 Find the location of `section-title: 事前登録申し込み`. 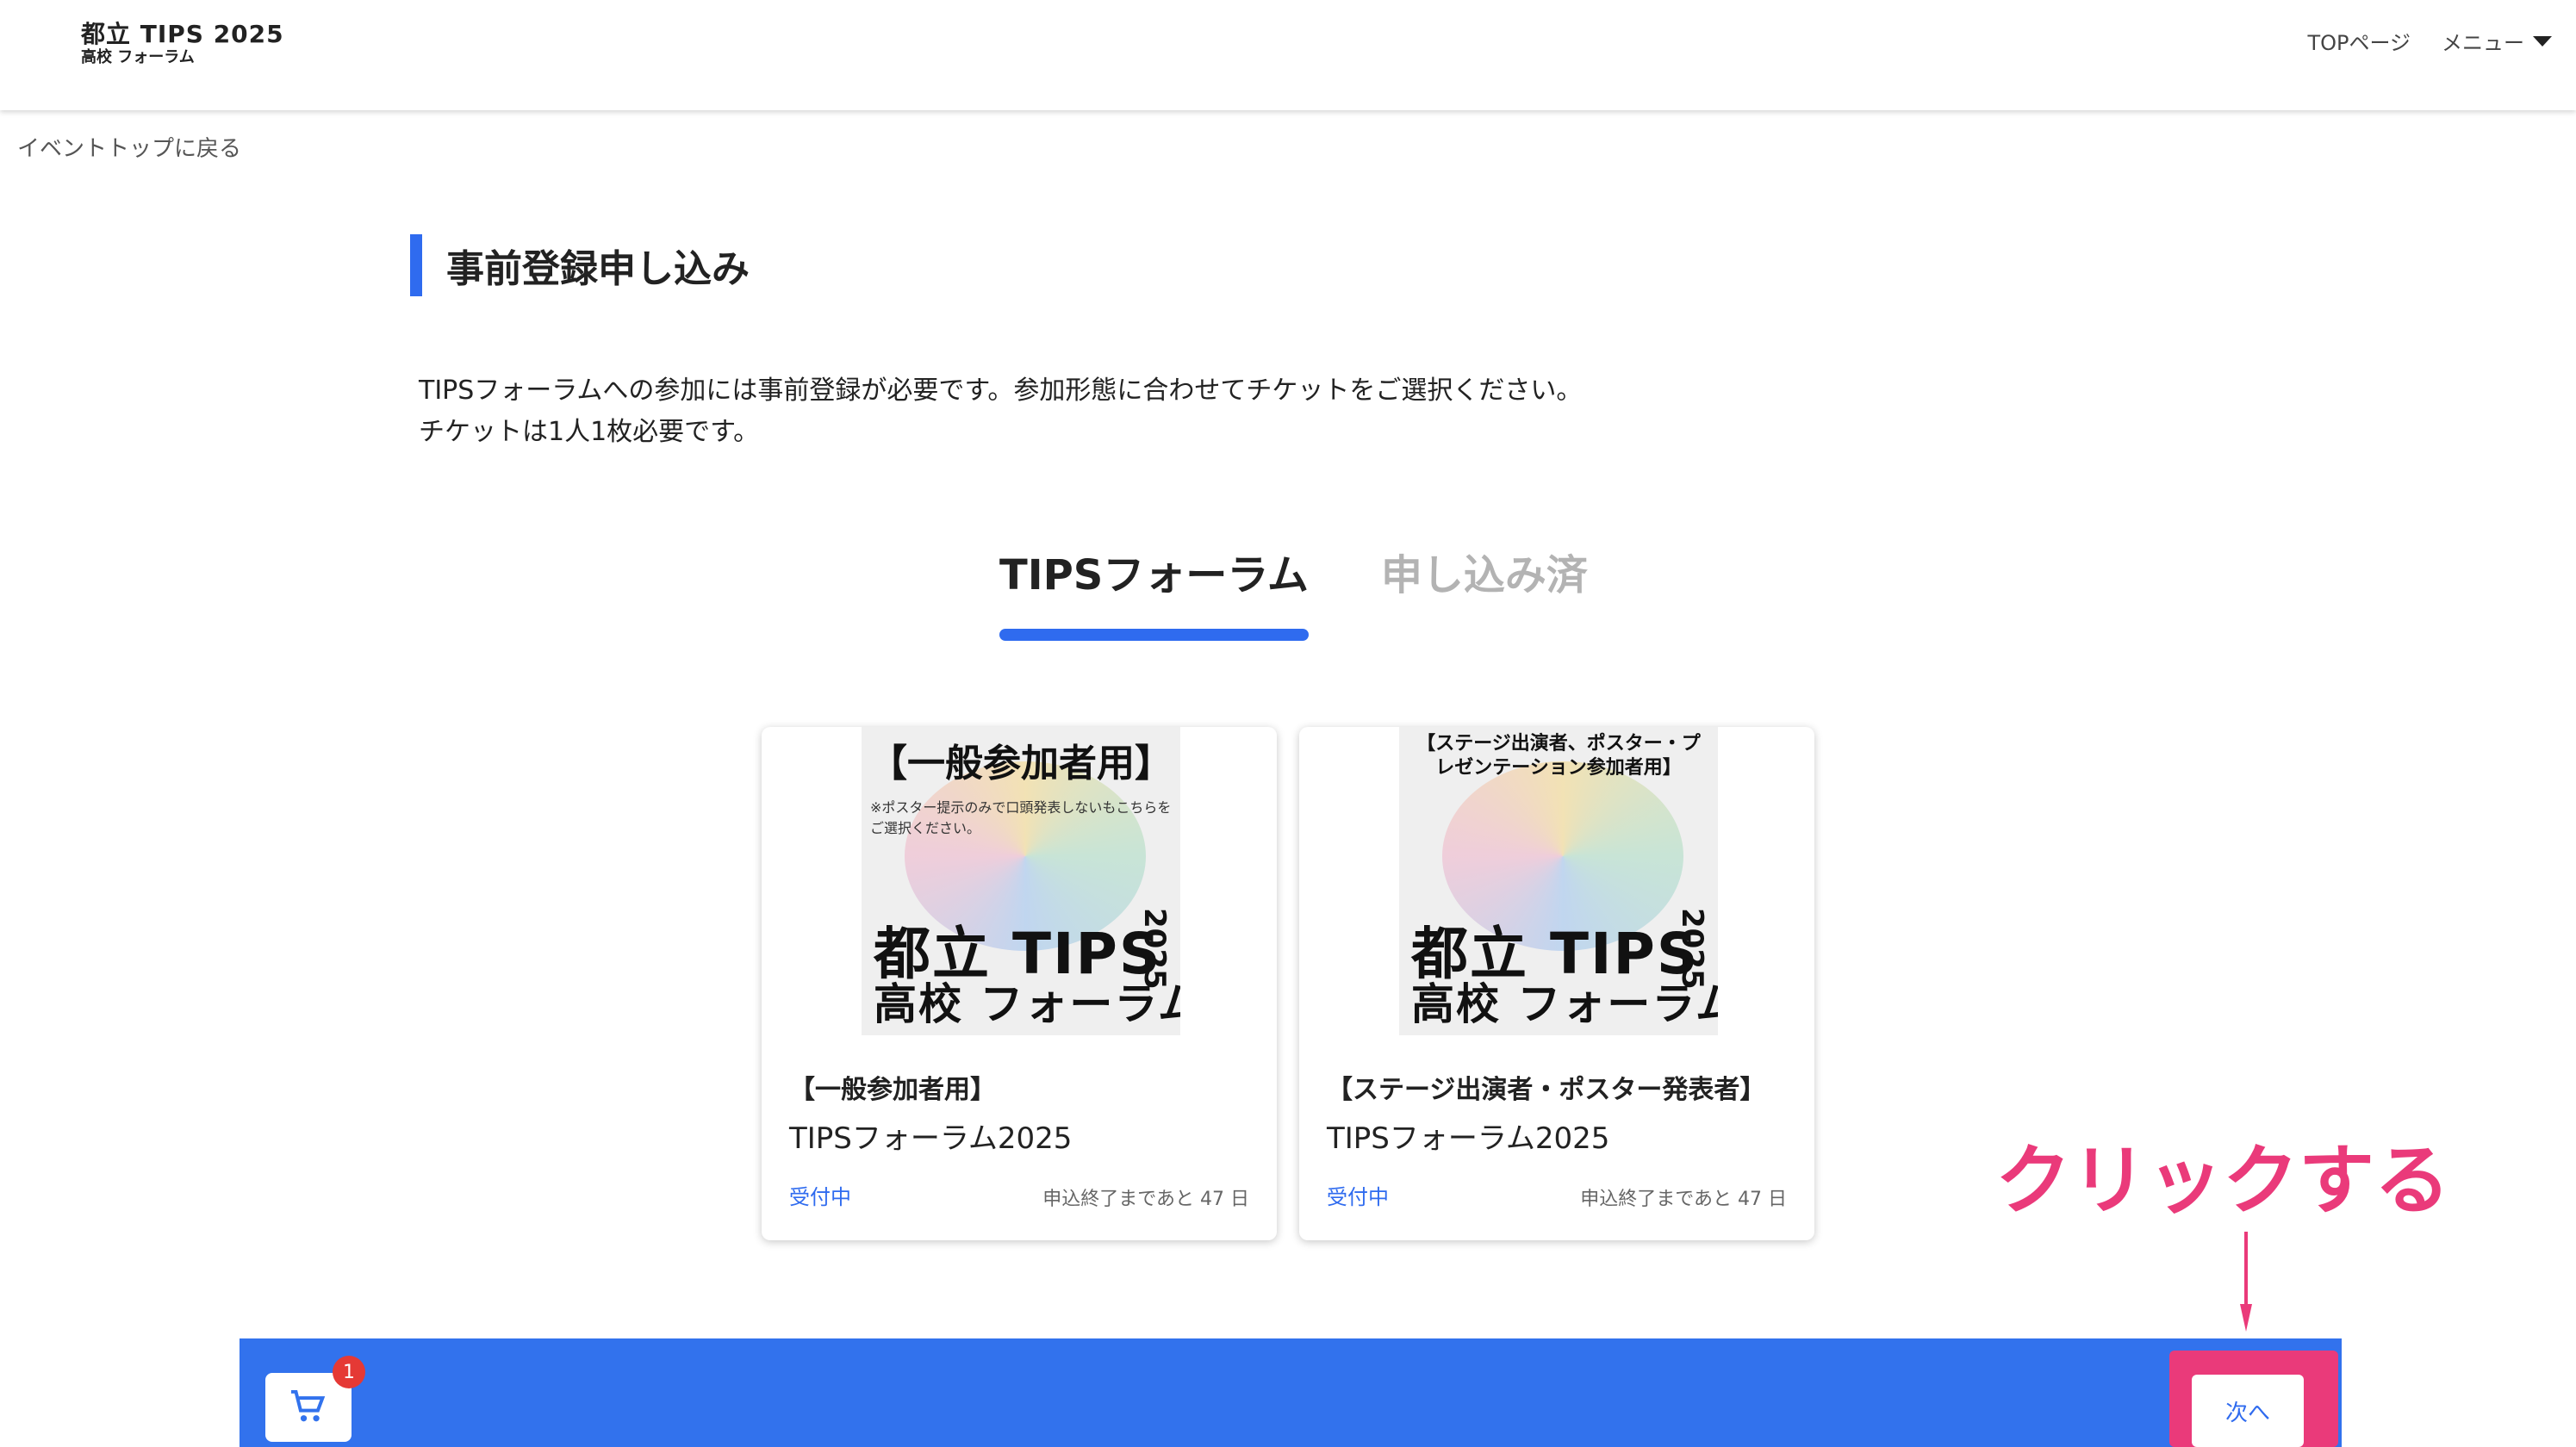

section-title: 事前登録申し込み is located at coordinates (580, 265).